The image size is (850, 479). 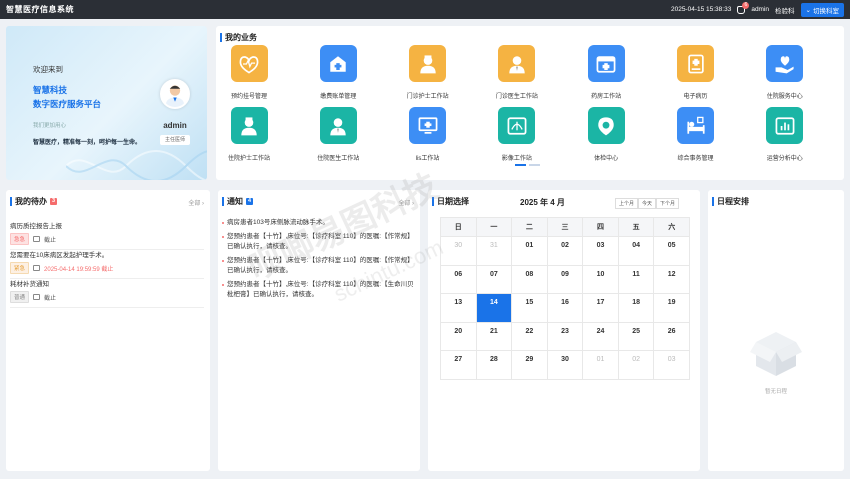 I want to click on business-tile: 运营分析中心, so click(x=785, y=134).